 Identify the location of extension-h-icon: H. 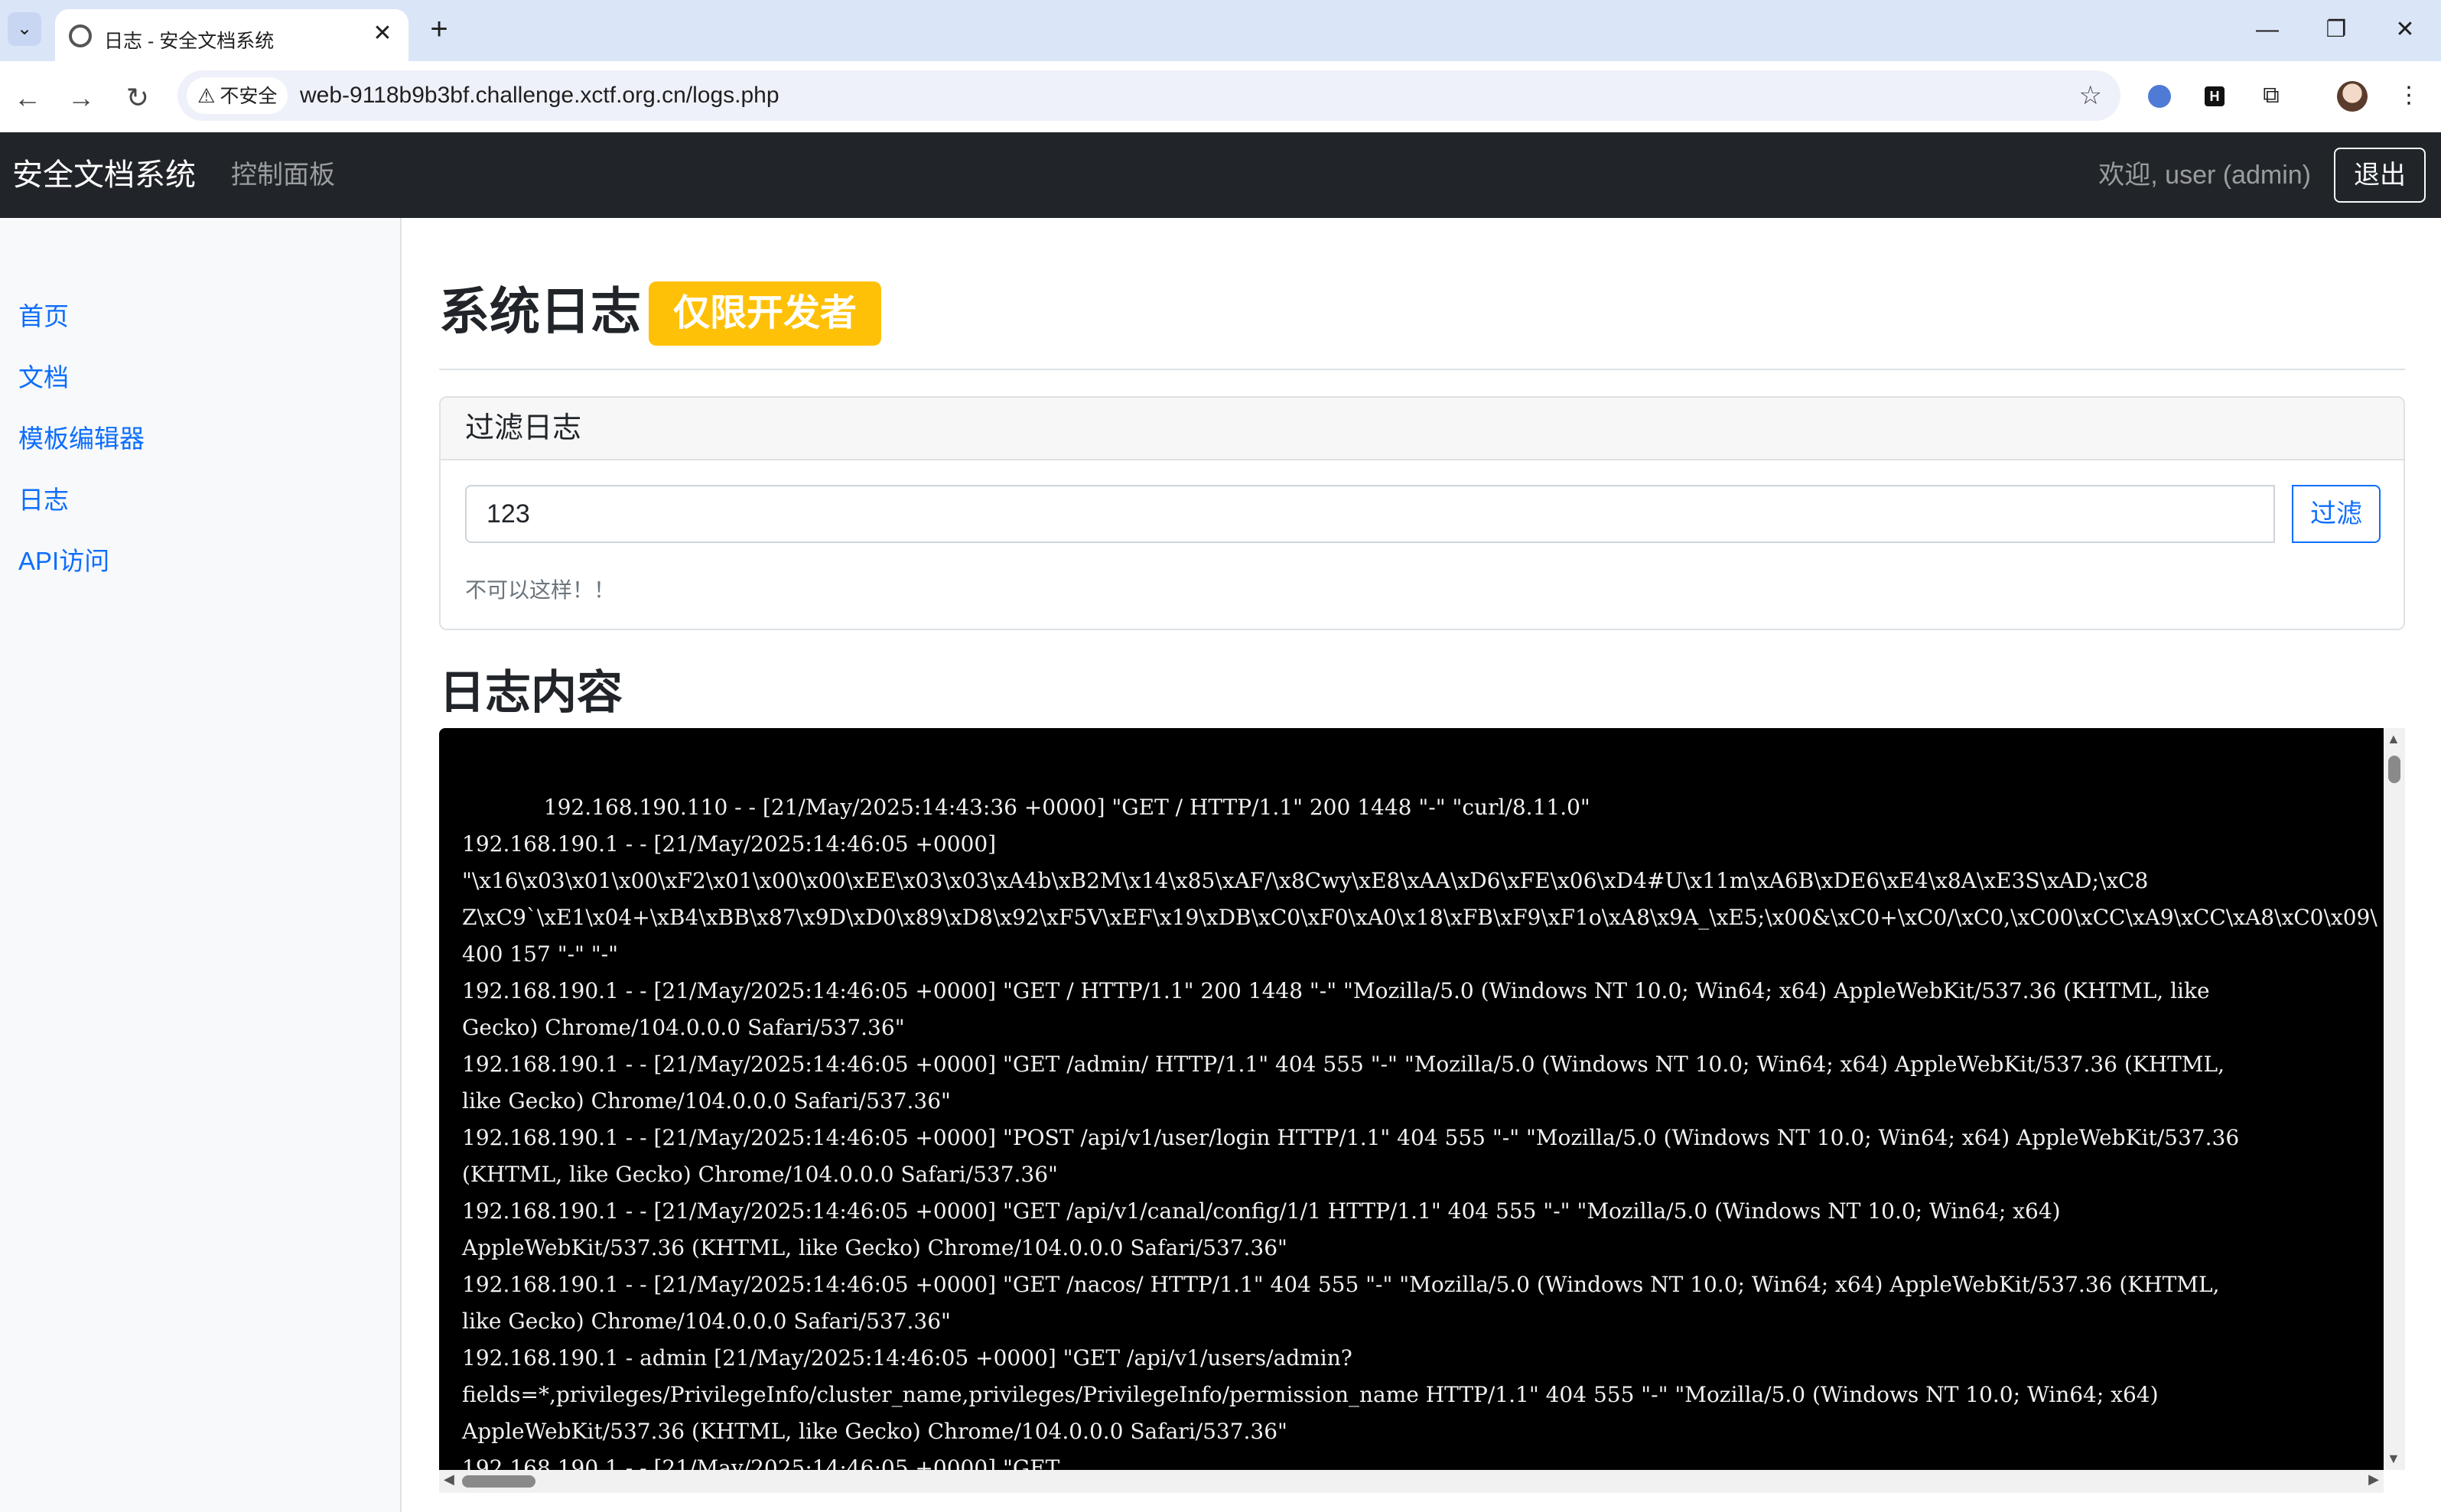
(2214, 95).